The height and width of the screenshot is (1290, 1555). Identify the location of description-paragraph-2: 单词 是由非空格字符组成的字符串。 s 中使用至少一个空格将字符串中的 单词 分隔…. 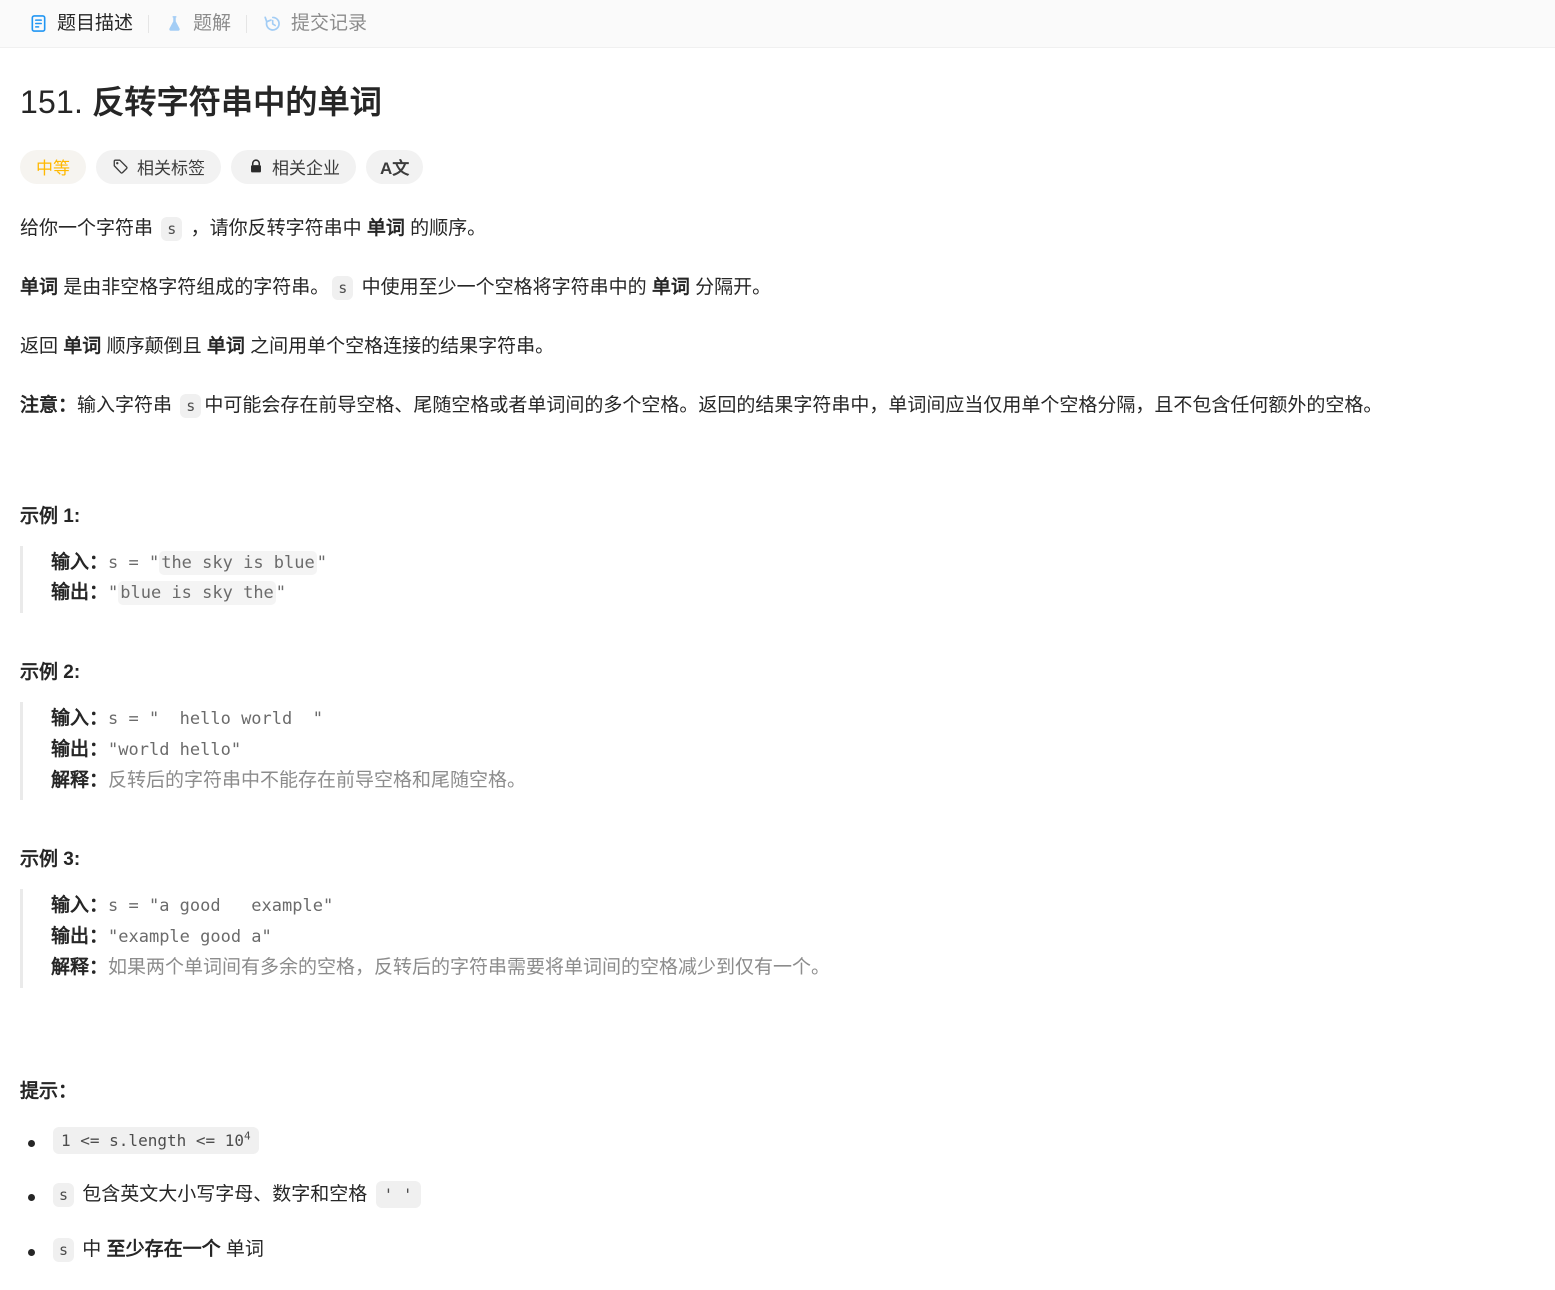
(777, 287).